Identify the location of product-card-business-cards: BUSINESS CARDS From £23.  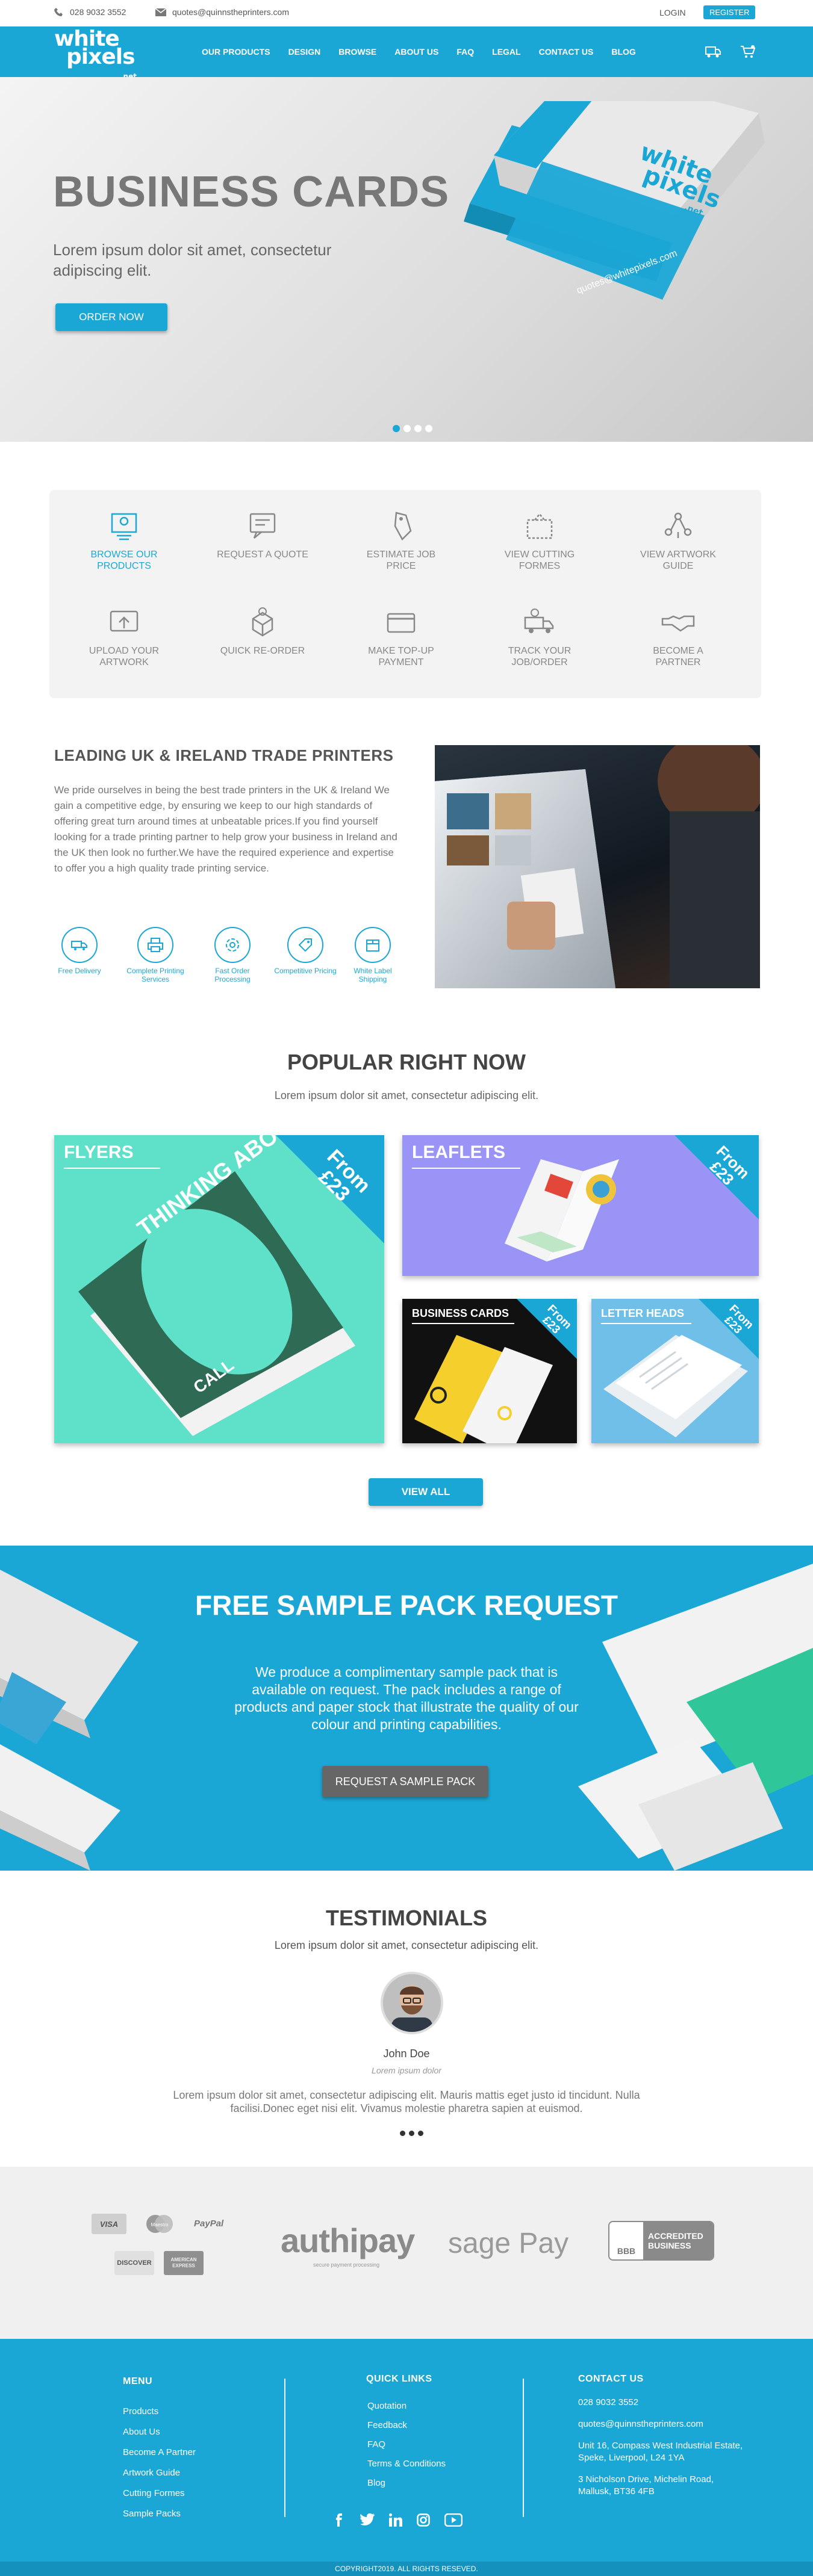
(489, 1371).